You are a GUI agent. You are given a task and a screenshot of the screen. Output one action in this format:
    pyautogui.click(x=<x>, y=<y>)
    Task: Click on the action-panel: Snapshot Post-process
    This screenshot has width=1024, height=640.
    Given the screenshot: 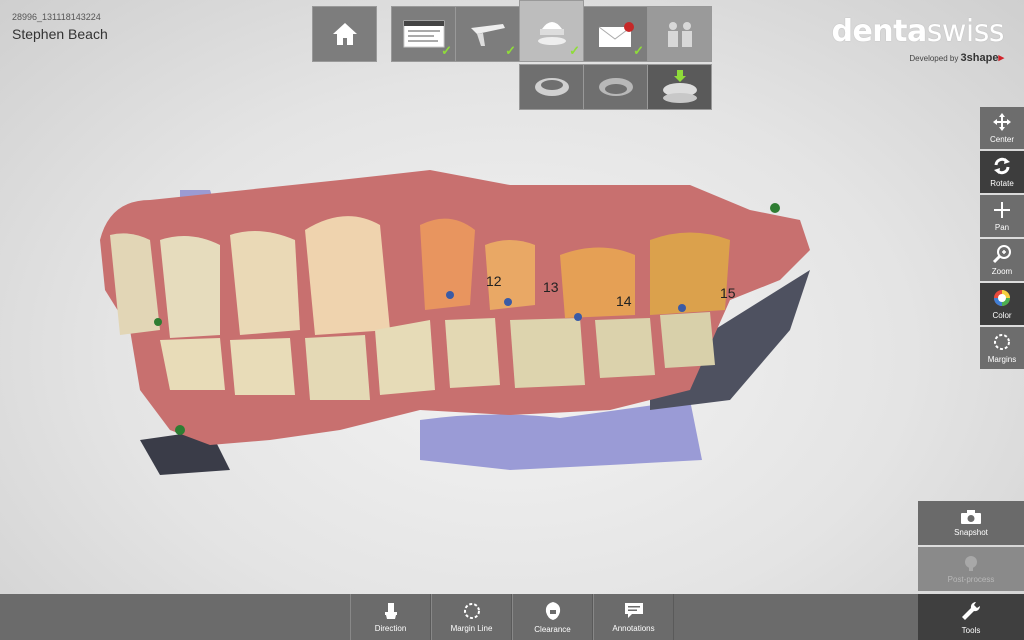 What is the action you would take?
    pyautogui.click(x=971, y=547)
    